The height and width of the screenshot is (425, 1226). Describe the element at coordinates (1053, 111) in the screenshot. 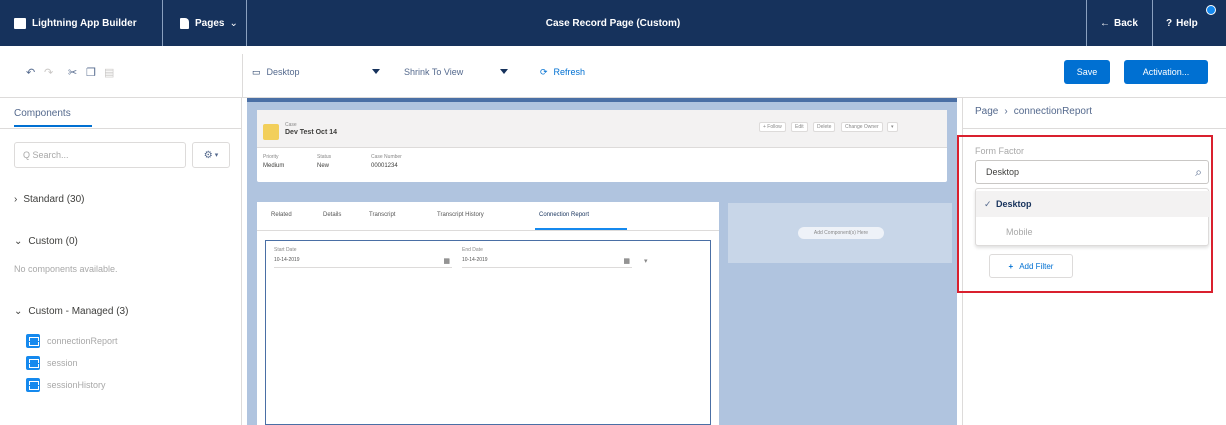

I see `breadcrumb-current: connectionReport` at that location.